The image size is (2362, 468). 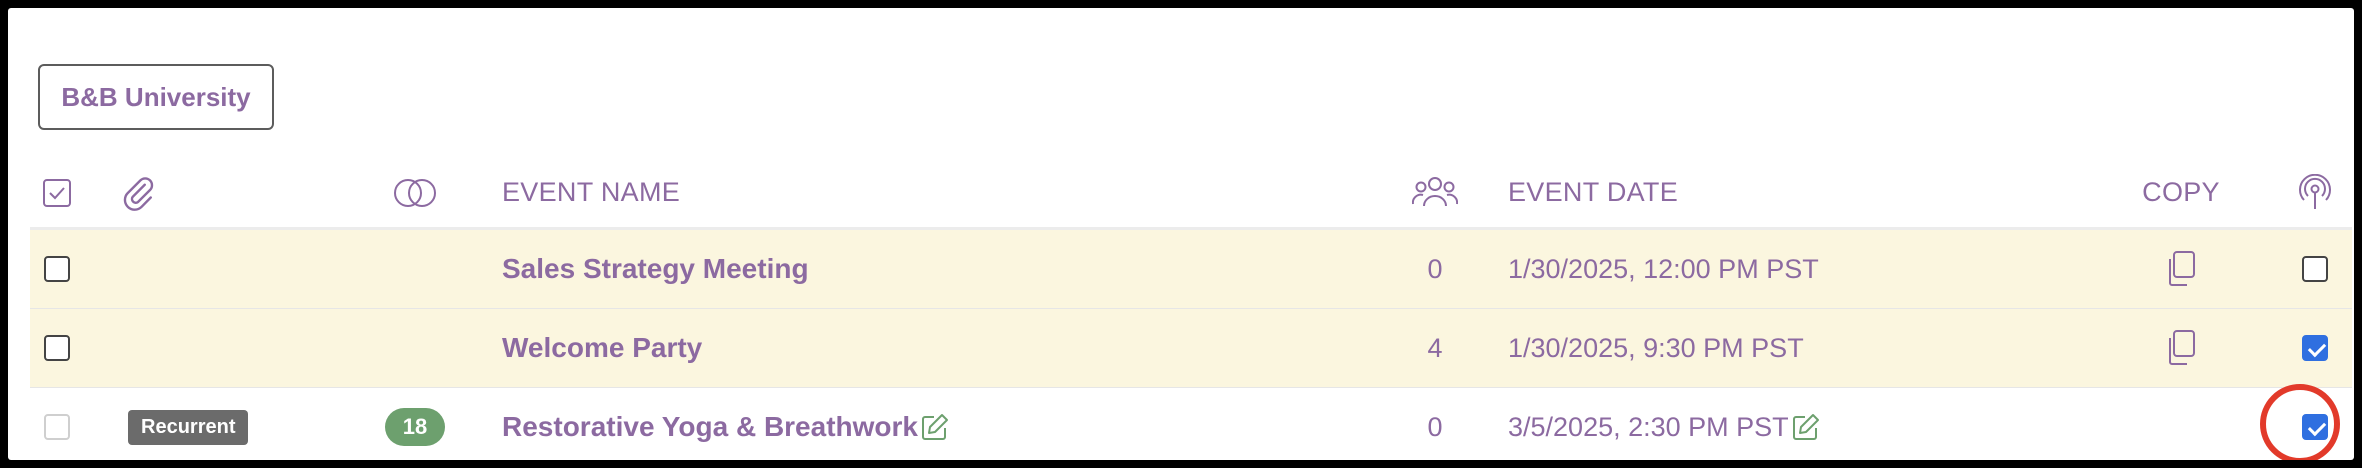 I want to click on highlight-ring, so click(x=2300, y=422).